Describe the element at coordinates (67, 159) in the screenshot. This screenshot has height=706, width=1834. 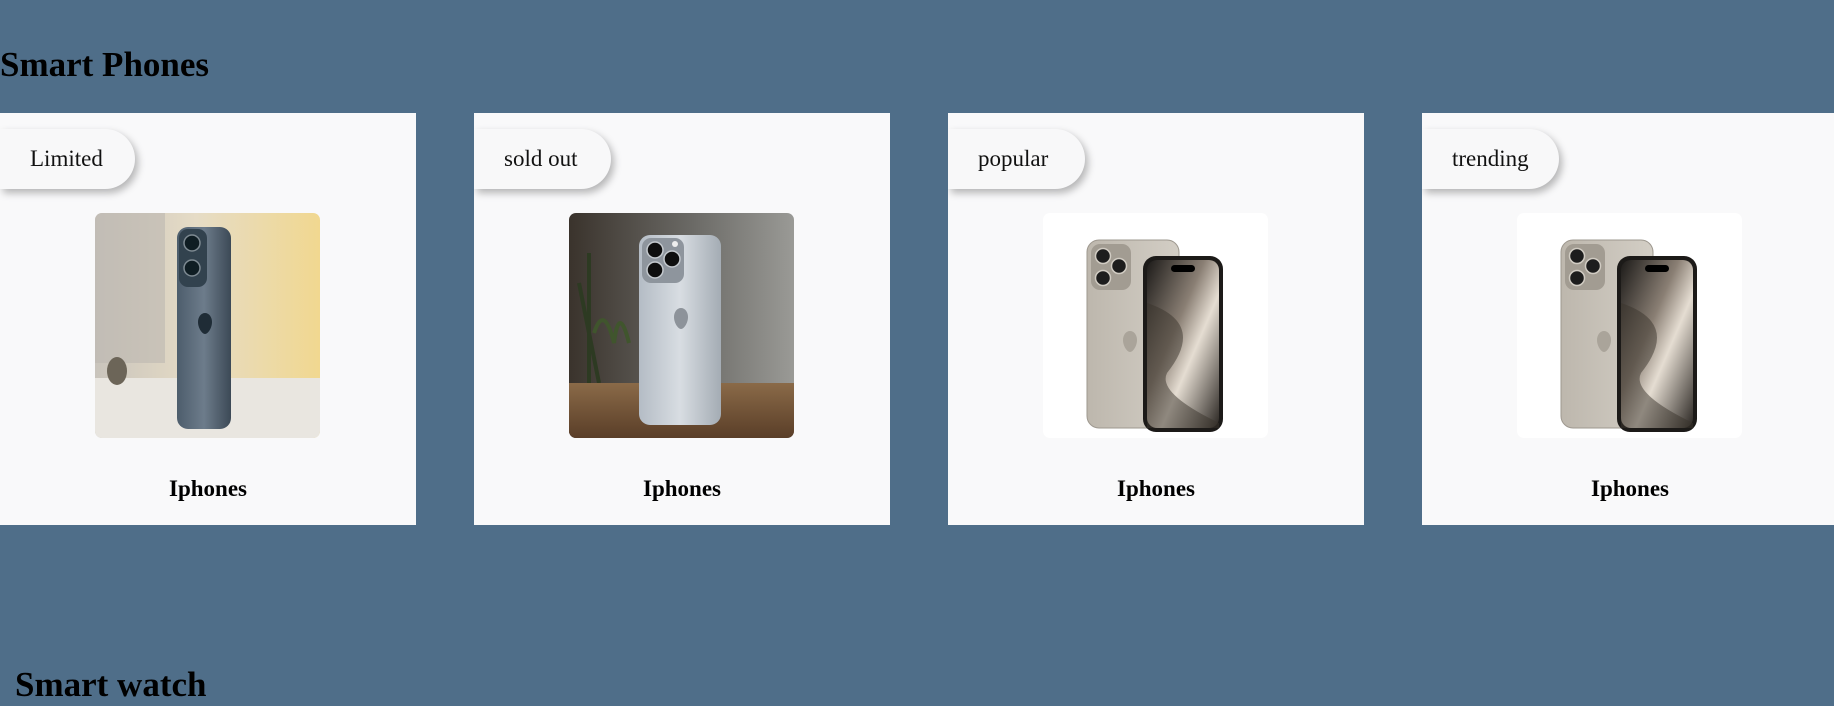
I see `card-badge: Limited` at that location.